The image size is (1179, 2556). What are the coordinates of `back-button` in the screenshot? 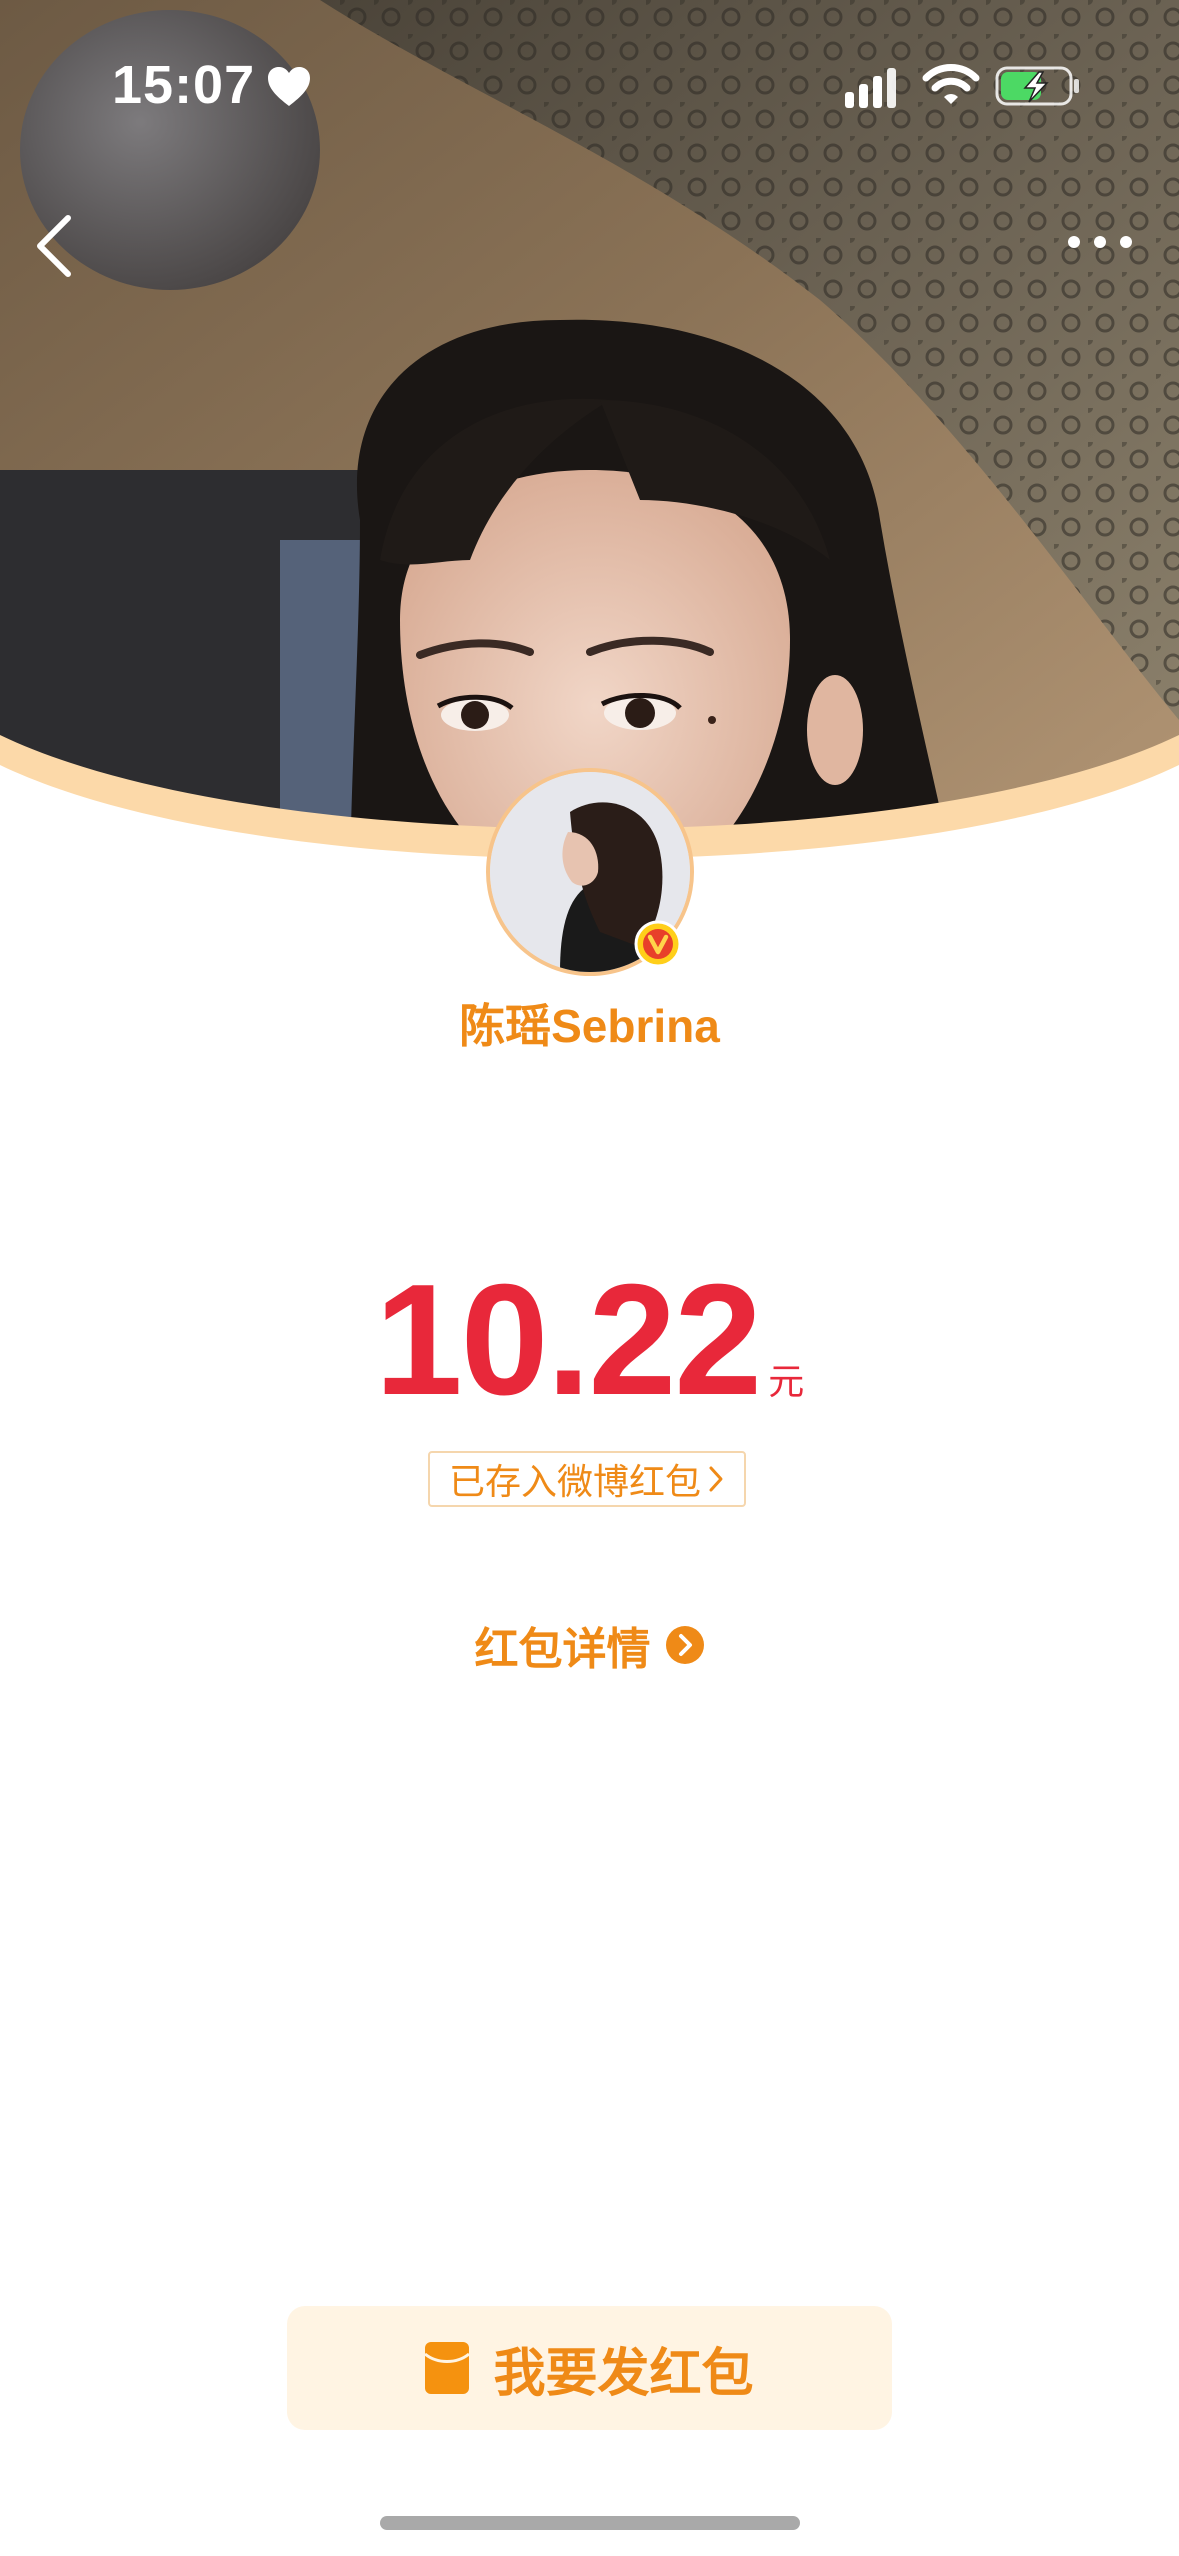 It's located at (56, 246).